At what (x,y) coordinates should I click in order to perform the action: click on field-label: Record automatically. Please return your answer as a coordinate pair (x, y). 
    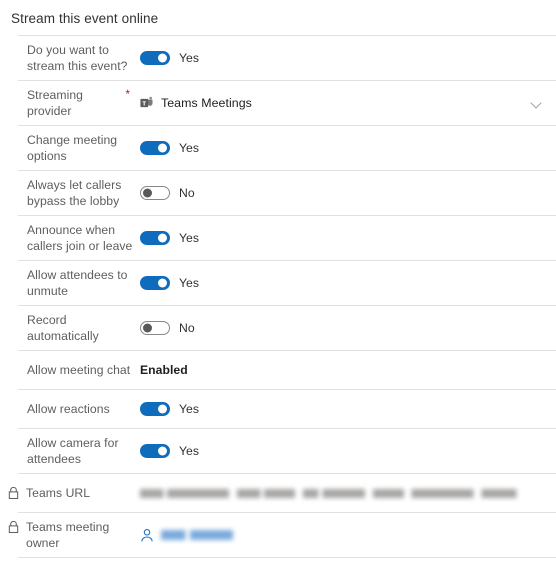
    Looking at the image, I should click on (63, 328).